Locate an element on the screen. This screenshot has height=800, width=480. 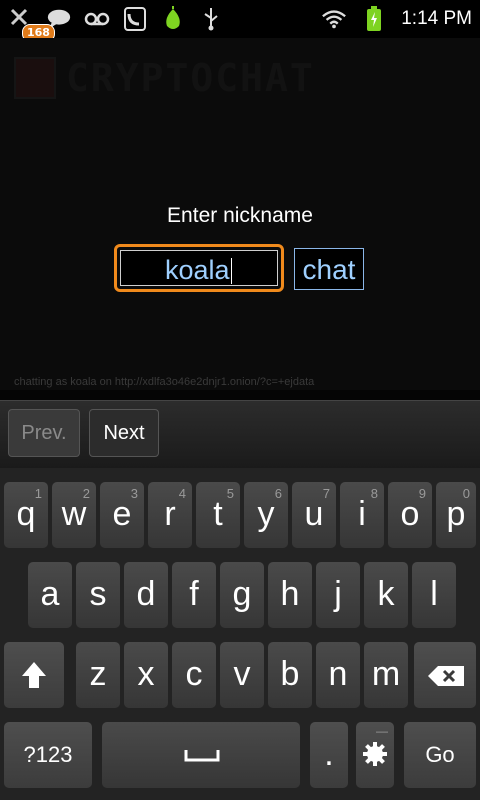
space-key is located at coordinates (201, 755).